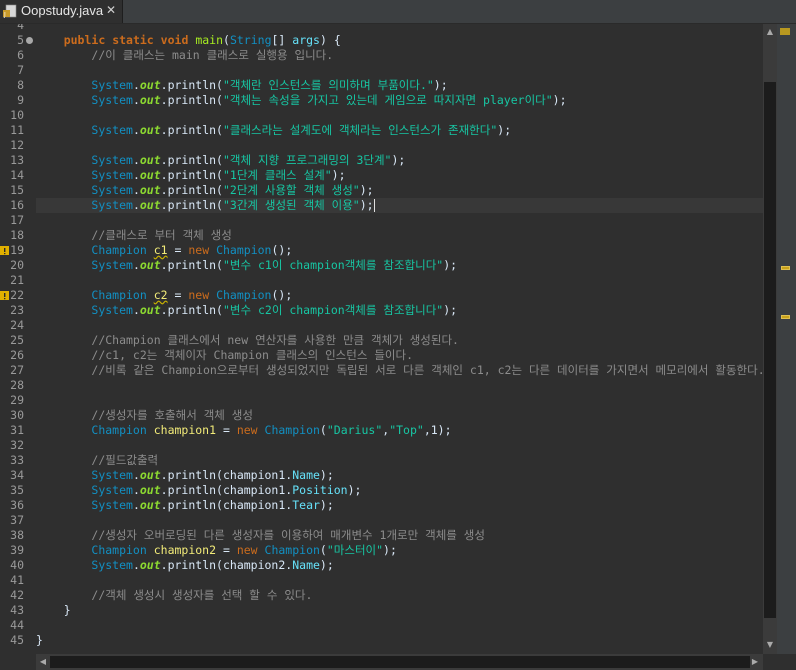 This screenshot has width=796, height=670. What do you see at coordinates (212, 55) in the screenshot?
I see `code-token: //이 클래스는 main 클래스로 실행용 입니다.` at bounding box center [212, 55].